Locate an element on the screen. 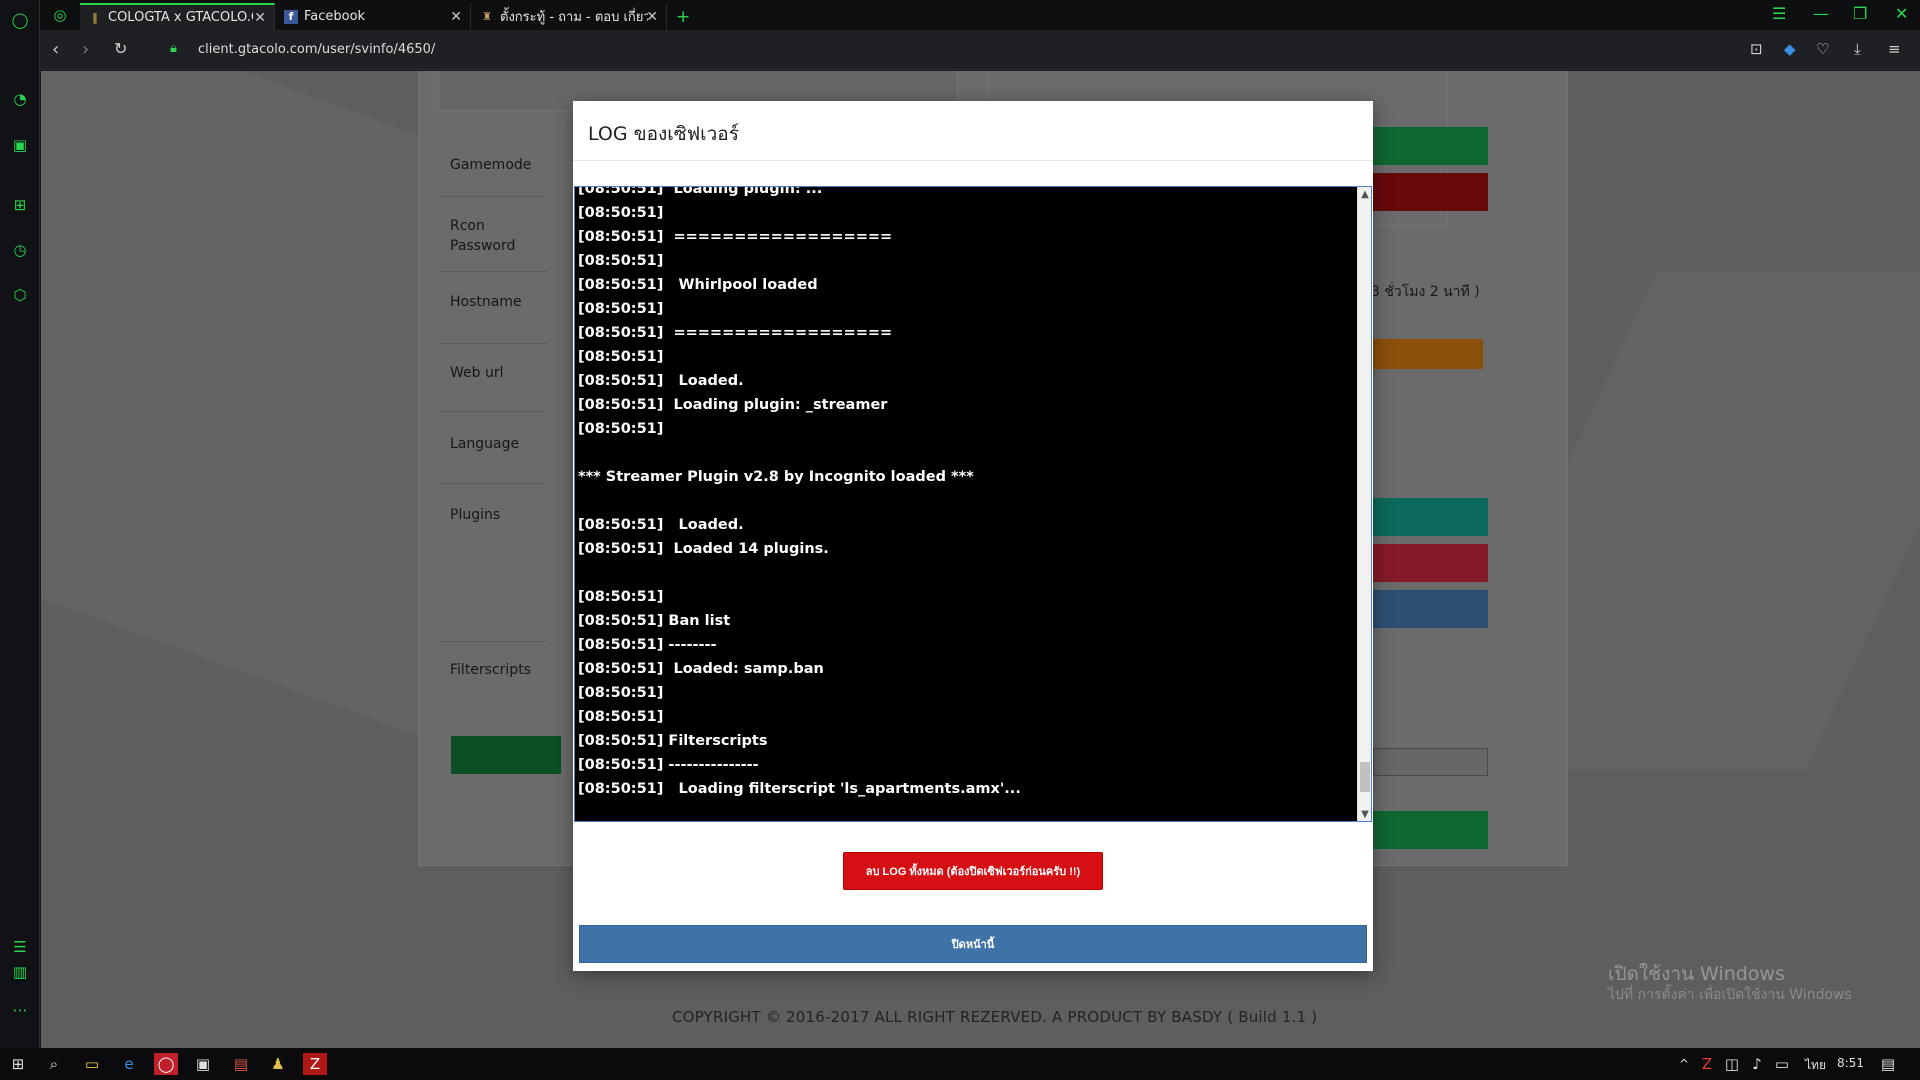 Image resolution: width=1920 pixels, height=1080 pixels. tab-forum: ♜ ตั้งกระทู้ - ถาม - ตอบ เกี่ยวกับ S ✕ is located at coordinates (569, 16).